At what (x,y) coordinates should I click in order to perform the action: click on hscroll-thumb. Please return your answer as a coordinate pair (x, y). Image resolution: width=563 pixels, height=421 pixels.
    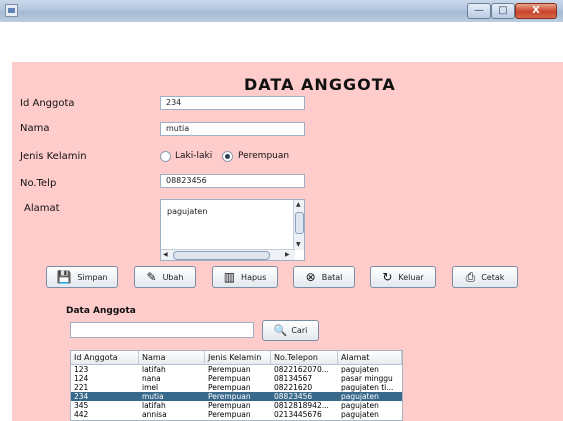
    Looking at the image, I should click on (221, 255).